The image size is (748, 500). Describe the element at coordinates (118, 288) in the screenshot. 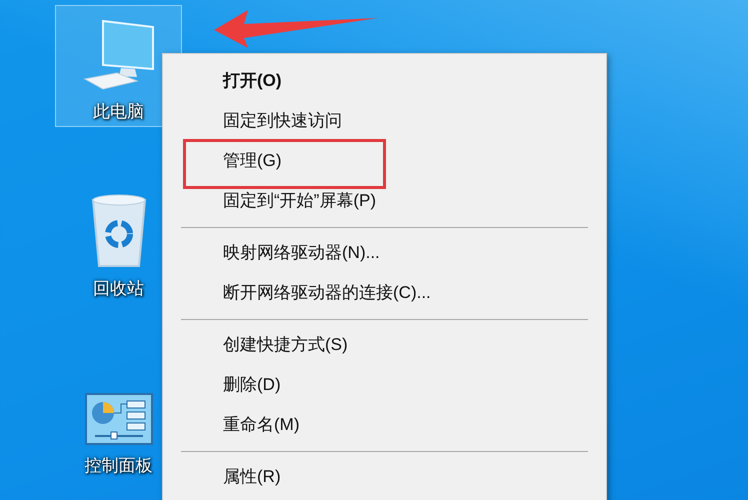

I see `icon-label: 回收站` at that location.